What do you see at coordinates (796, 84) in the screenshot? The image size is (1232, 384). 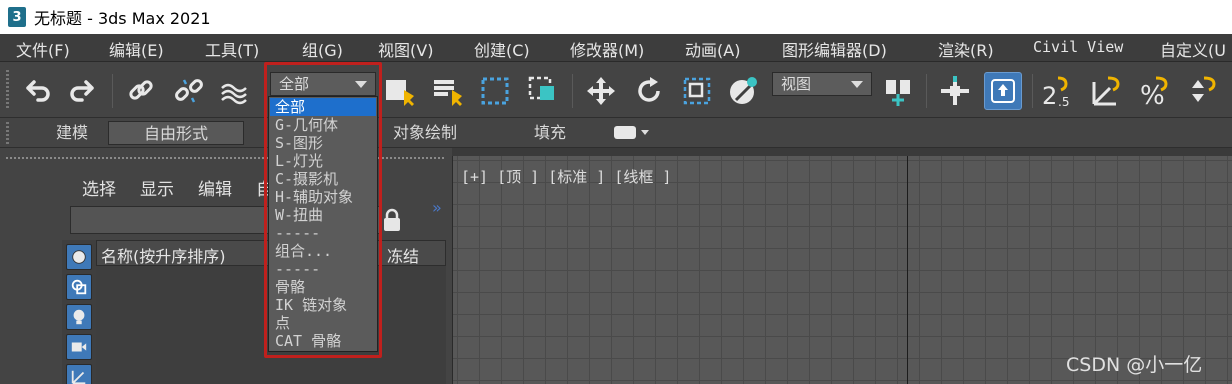 I see `reference-coordinate-value: 视图` at bounding box center [796, 84].